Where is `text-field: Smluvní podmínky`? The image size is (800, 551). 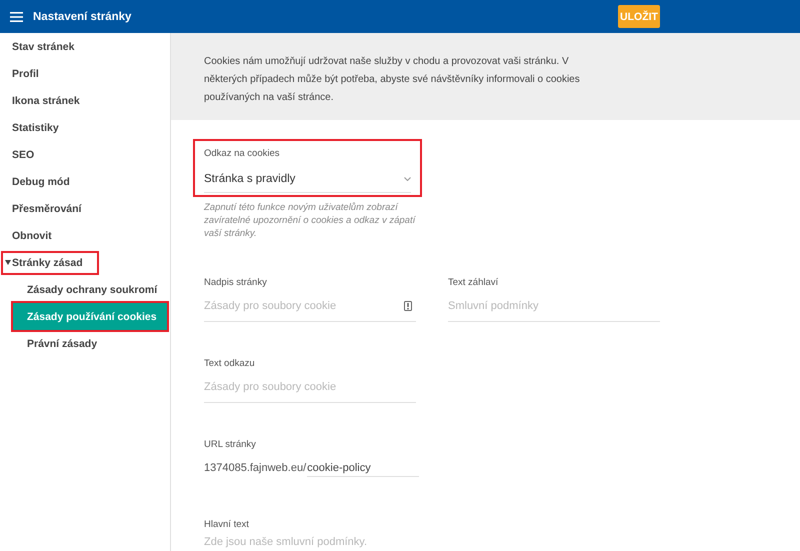
text-field: Smluvní podmínky is located at coordinates (554, 306).